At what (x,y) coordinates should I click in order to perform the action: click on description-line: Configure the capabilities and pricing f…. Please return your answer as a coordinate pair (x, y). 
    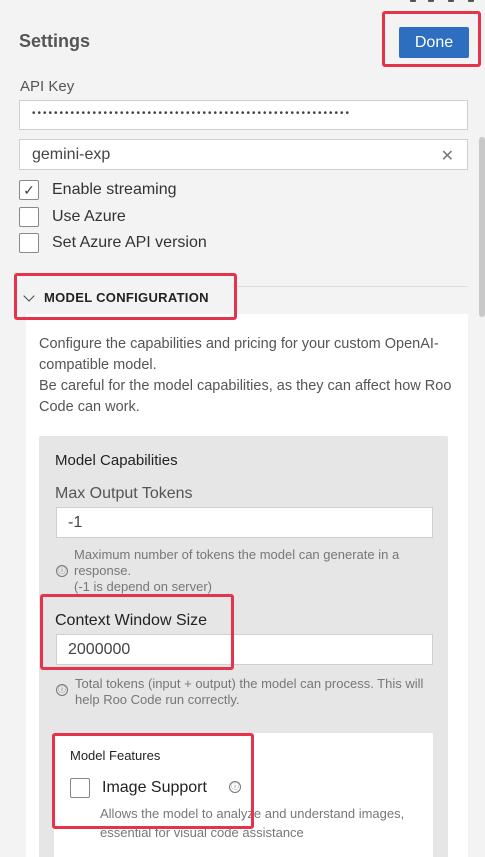
    Looking at the image, I should click on (239, 354).